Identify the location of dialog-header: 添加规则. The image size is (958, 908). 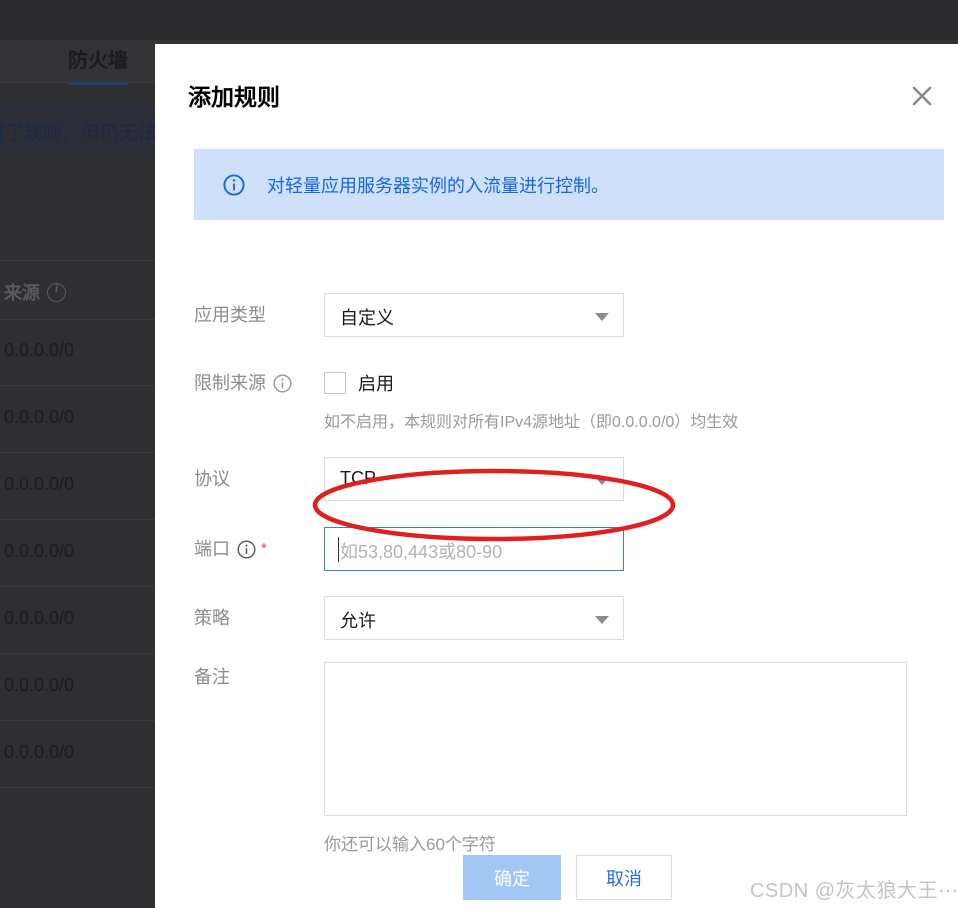
(556, 92).